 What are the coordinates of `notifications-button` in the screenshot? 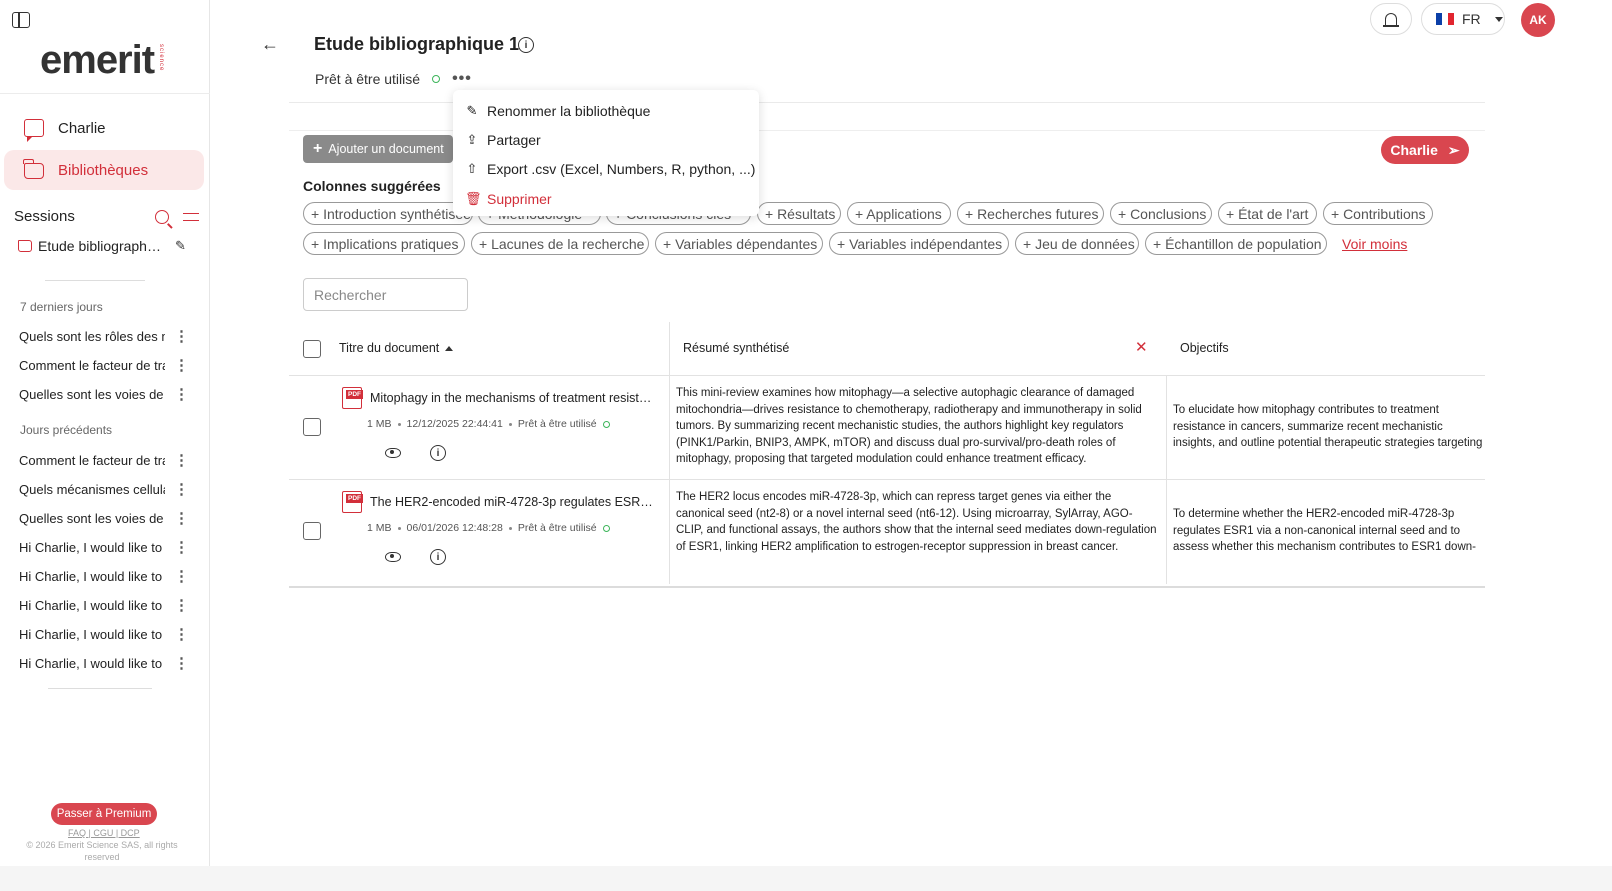 It's located at (1391, 19).